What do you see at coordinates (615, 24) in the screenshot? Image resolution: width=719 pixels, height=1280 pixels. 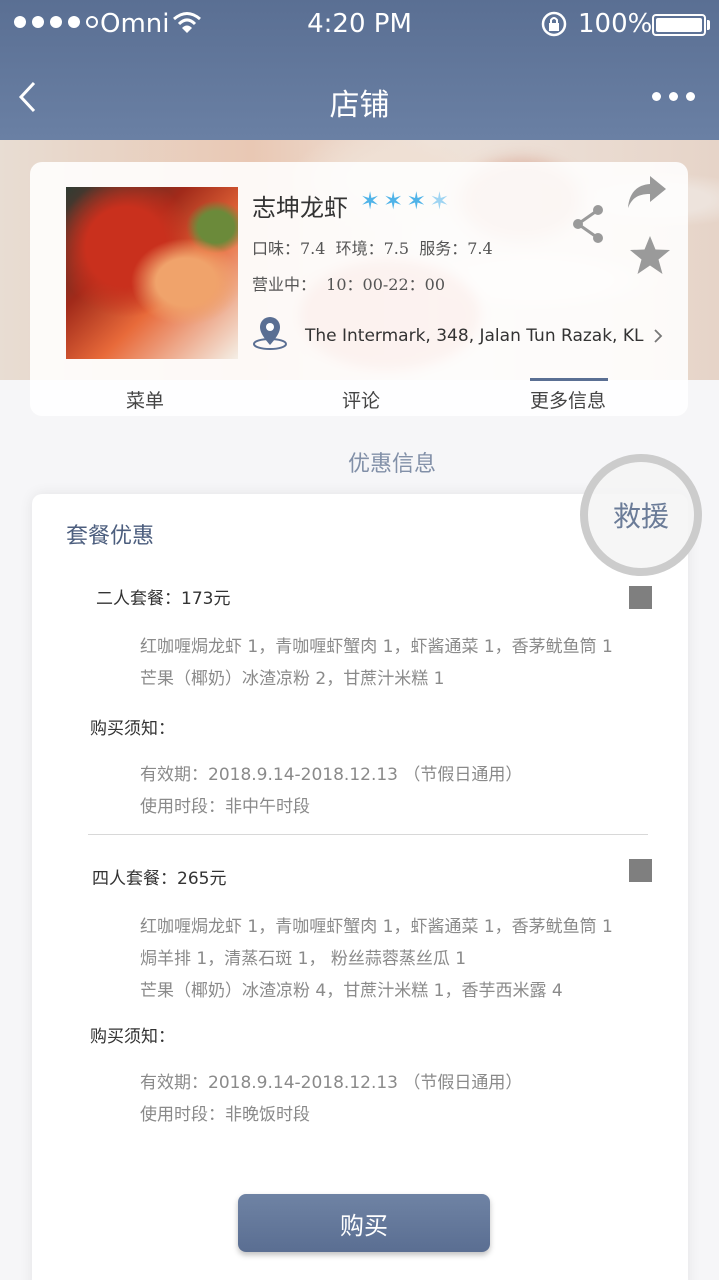 I see `battery-percent: 100%` at bounding box center [615, 24].